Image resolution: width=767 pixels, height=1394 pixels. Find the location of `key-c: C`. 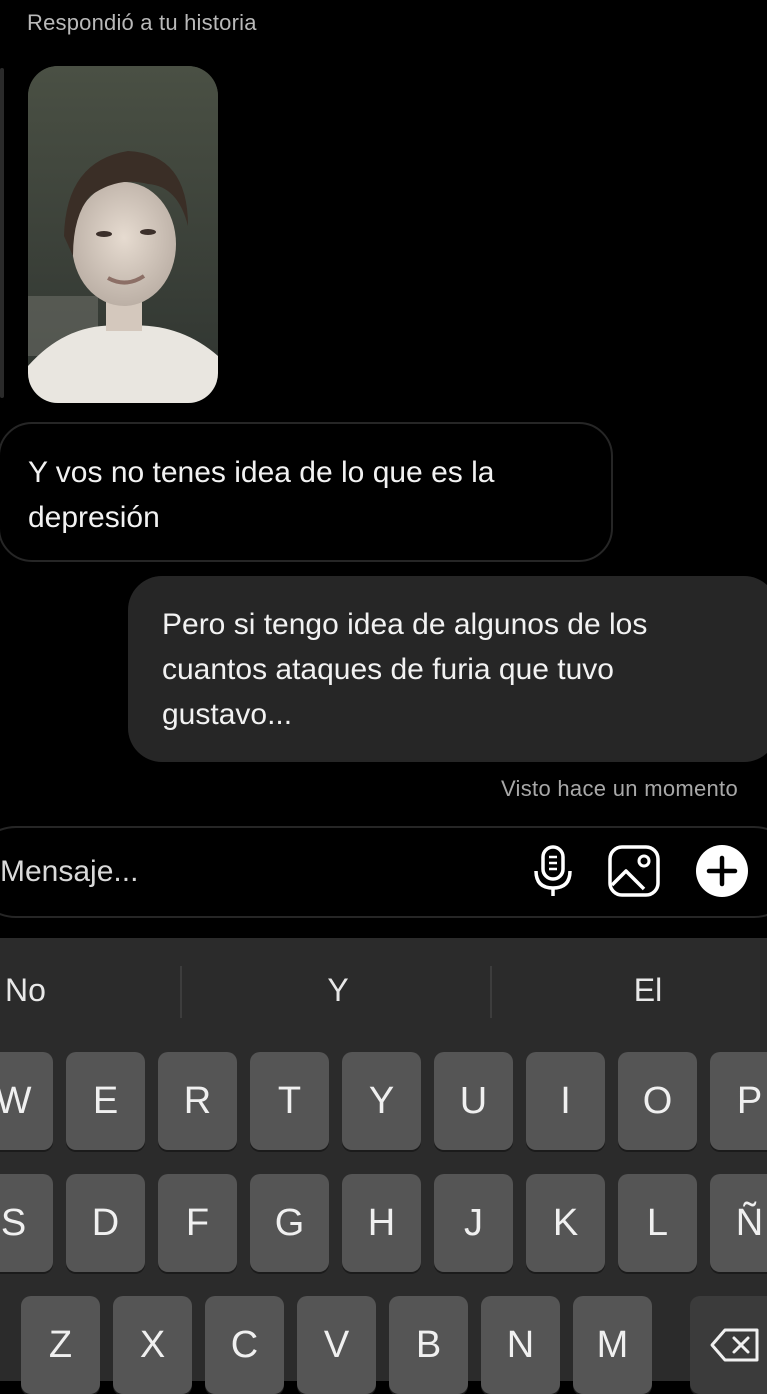

key-c: C is located at coordinates (244, 1345).